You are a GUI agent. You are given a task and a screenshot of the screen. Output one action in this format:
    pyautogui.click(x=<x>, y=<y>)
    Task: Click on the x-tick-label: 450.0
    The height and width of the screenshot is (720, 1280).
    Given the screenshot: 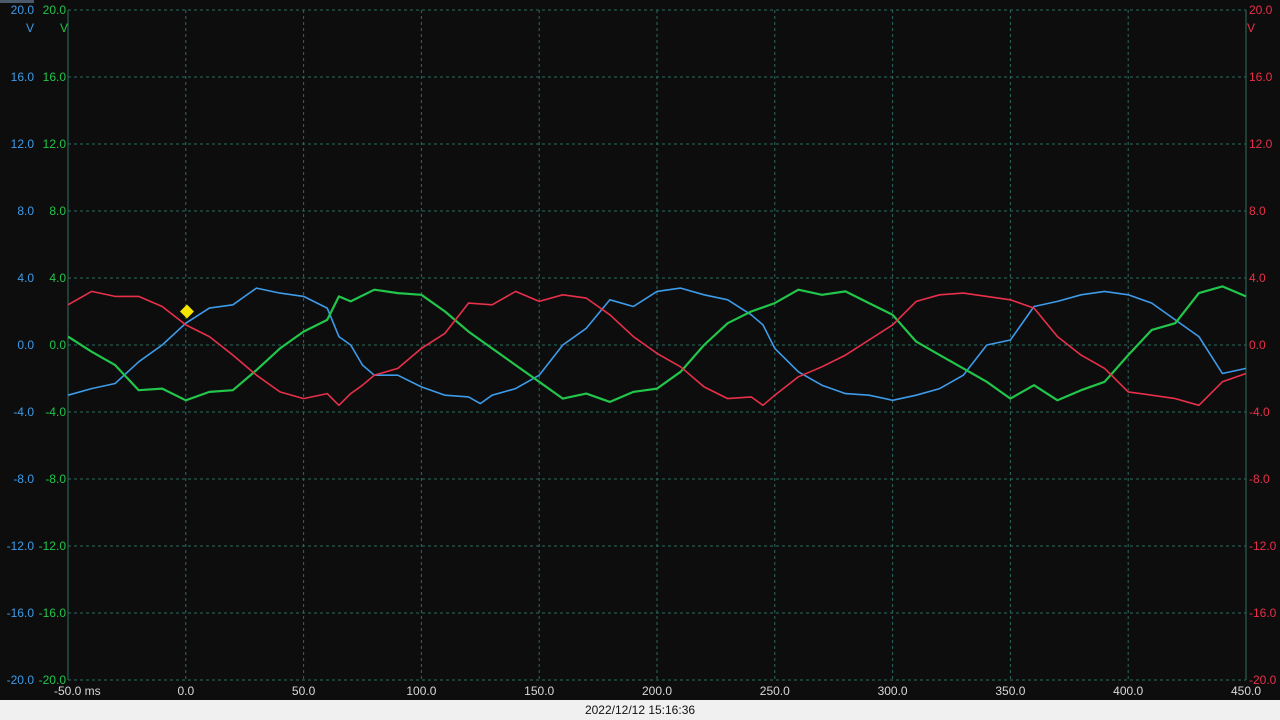 What is the action you would take?
    pyautogui.click(x=1246, y=691)
    